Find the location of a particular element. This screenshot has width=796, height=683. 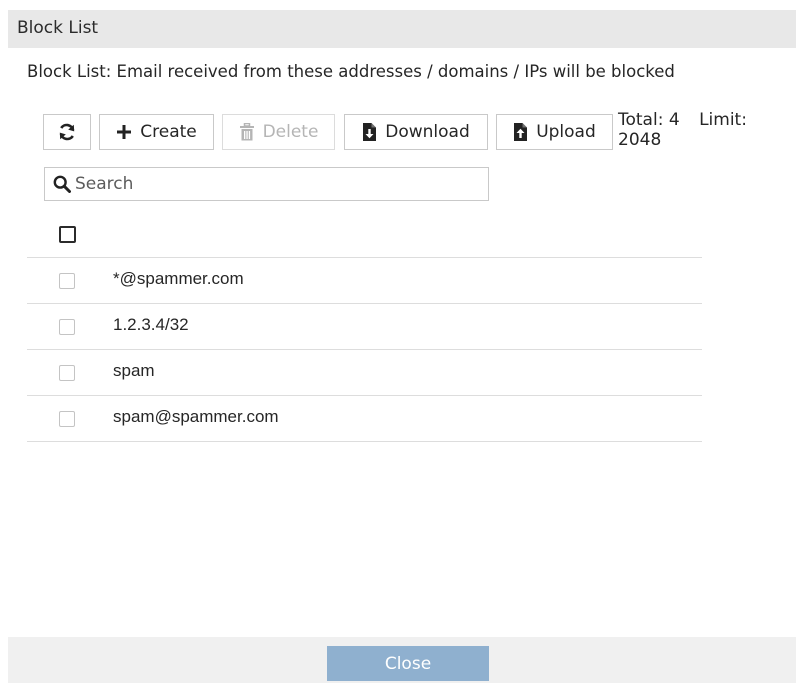

download-label: Download is located at coordinates (427, 132).